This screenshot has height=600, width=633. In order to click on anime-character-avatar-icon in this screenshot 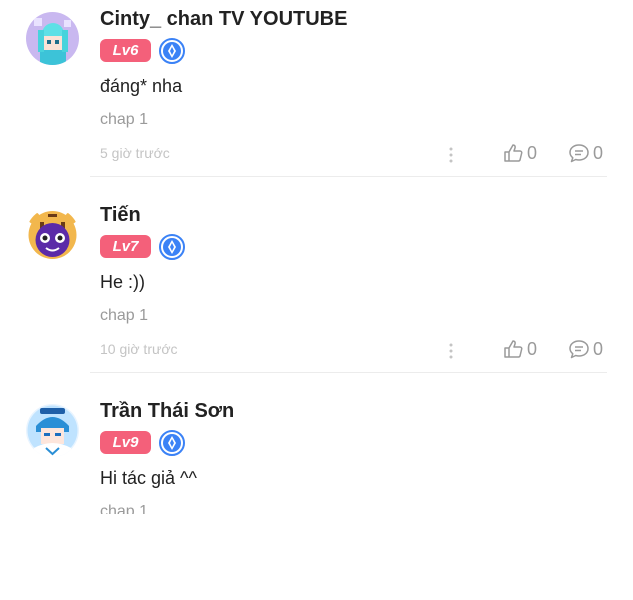, I will do `click(52, 38)`.